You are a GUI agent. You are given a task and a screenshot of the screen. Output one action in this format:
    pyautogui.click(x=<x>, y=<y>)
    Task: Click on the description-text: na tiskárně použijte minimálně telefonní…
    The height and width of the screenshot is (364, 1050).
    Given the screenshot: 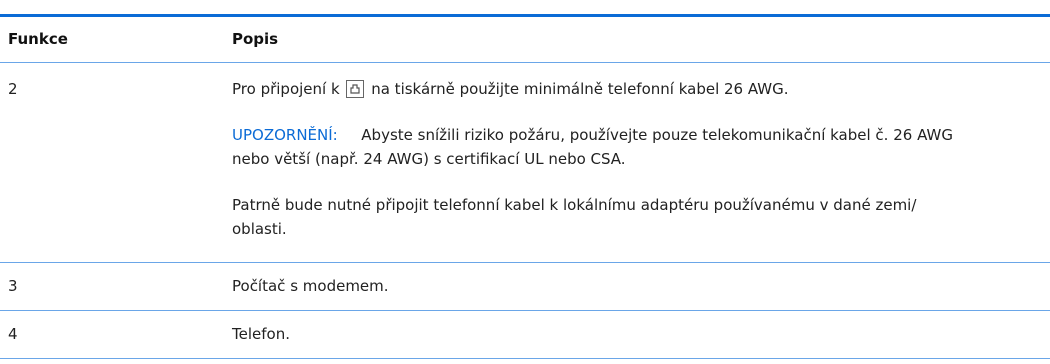 What is the action you would take?
    pyautogui.click(x=580, y=89)
    